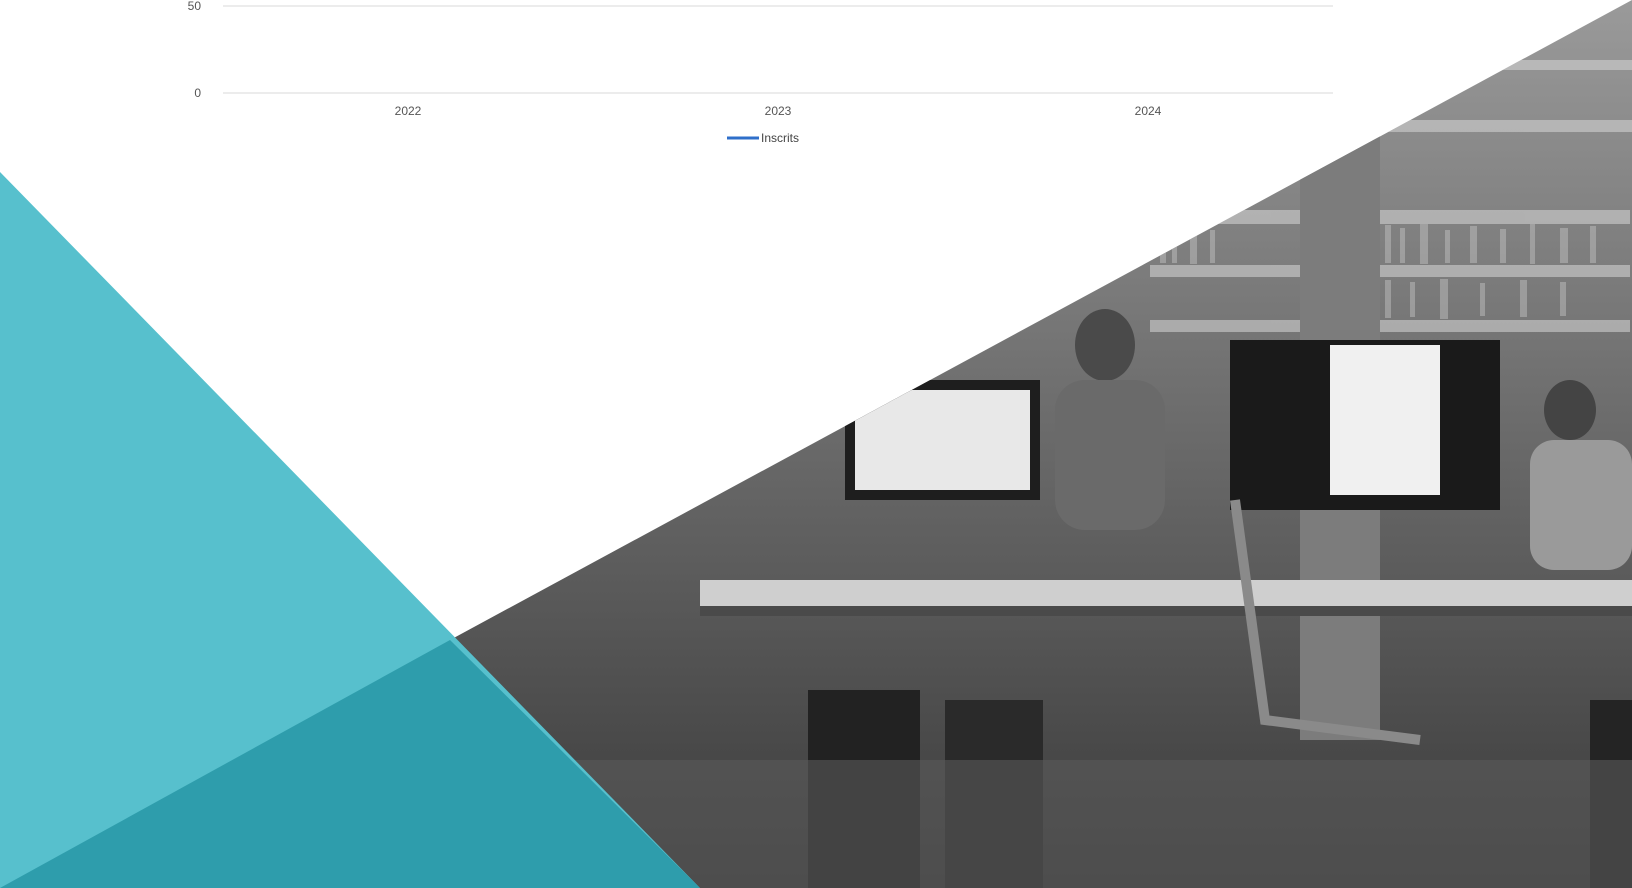 The height and width of the screenshot is (888, 1632). I want to click on legend-label: Inscrits, so click(780, 138).